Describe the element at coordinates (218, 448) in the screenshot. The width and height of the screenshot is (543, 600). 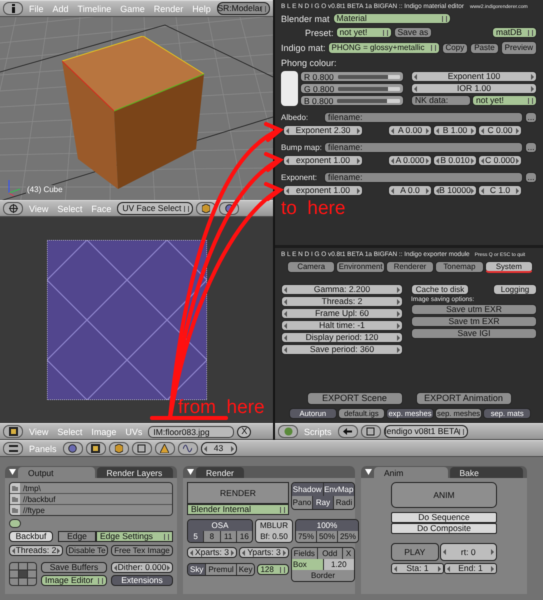
I see `frame-number-field: 43` at that location.